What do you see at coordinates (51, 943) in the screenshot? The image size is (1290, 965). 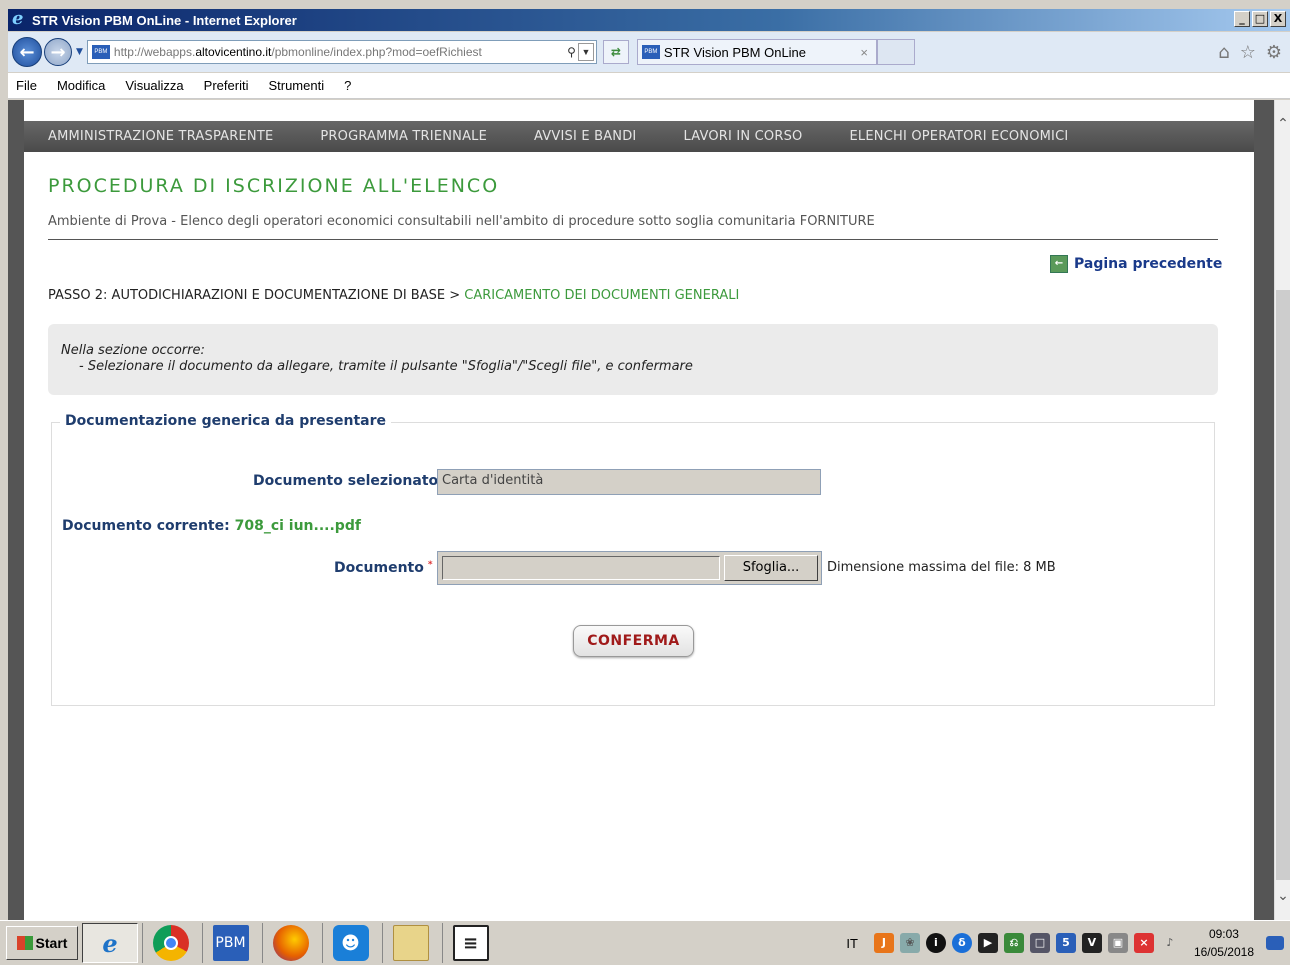 I see `start-label: Start` at bounding box center [51, 943].